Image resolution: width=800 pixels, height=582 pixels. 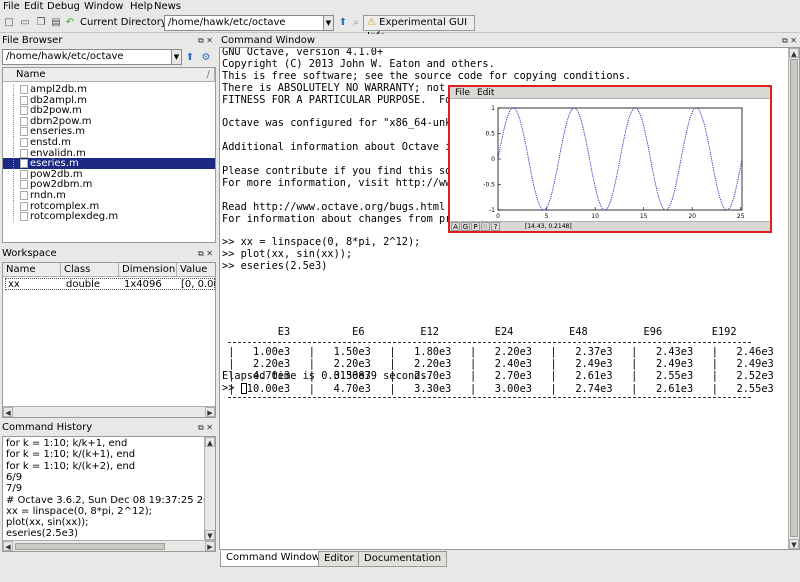 What do you see at coordinates (475, 226) in the screenshot?
I see `pan-button: P` at bounding box center [475, 226].